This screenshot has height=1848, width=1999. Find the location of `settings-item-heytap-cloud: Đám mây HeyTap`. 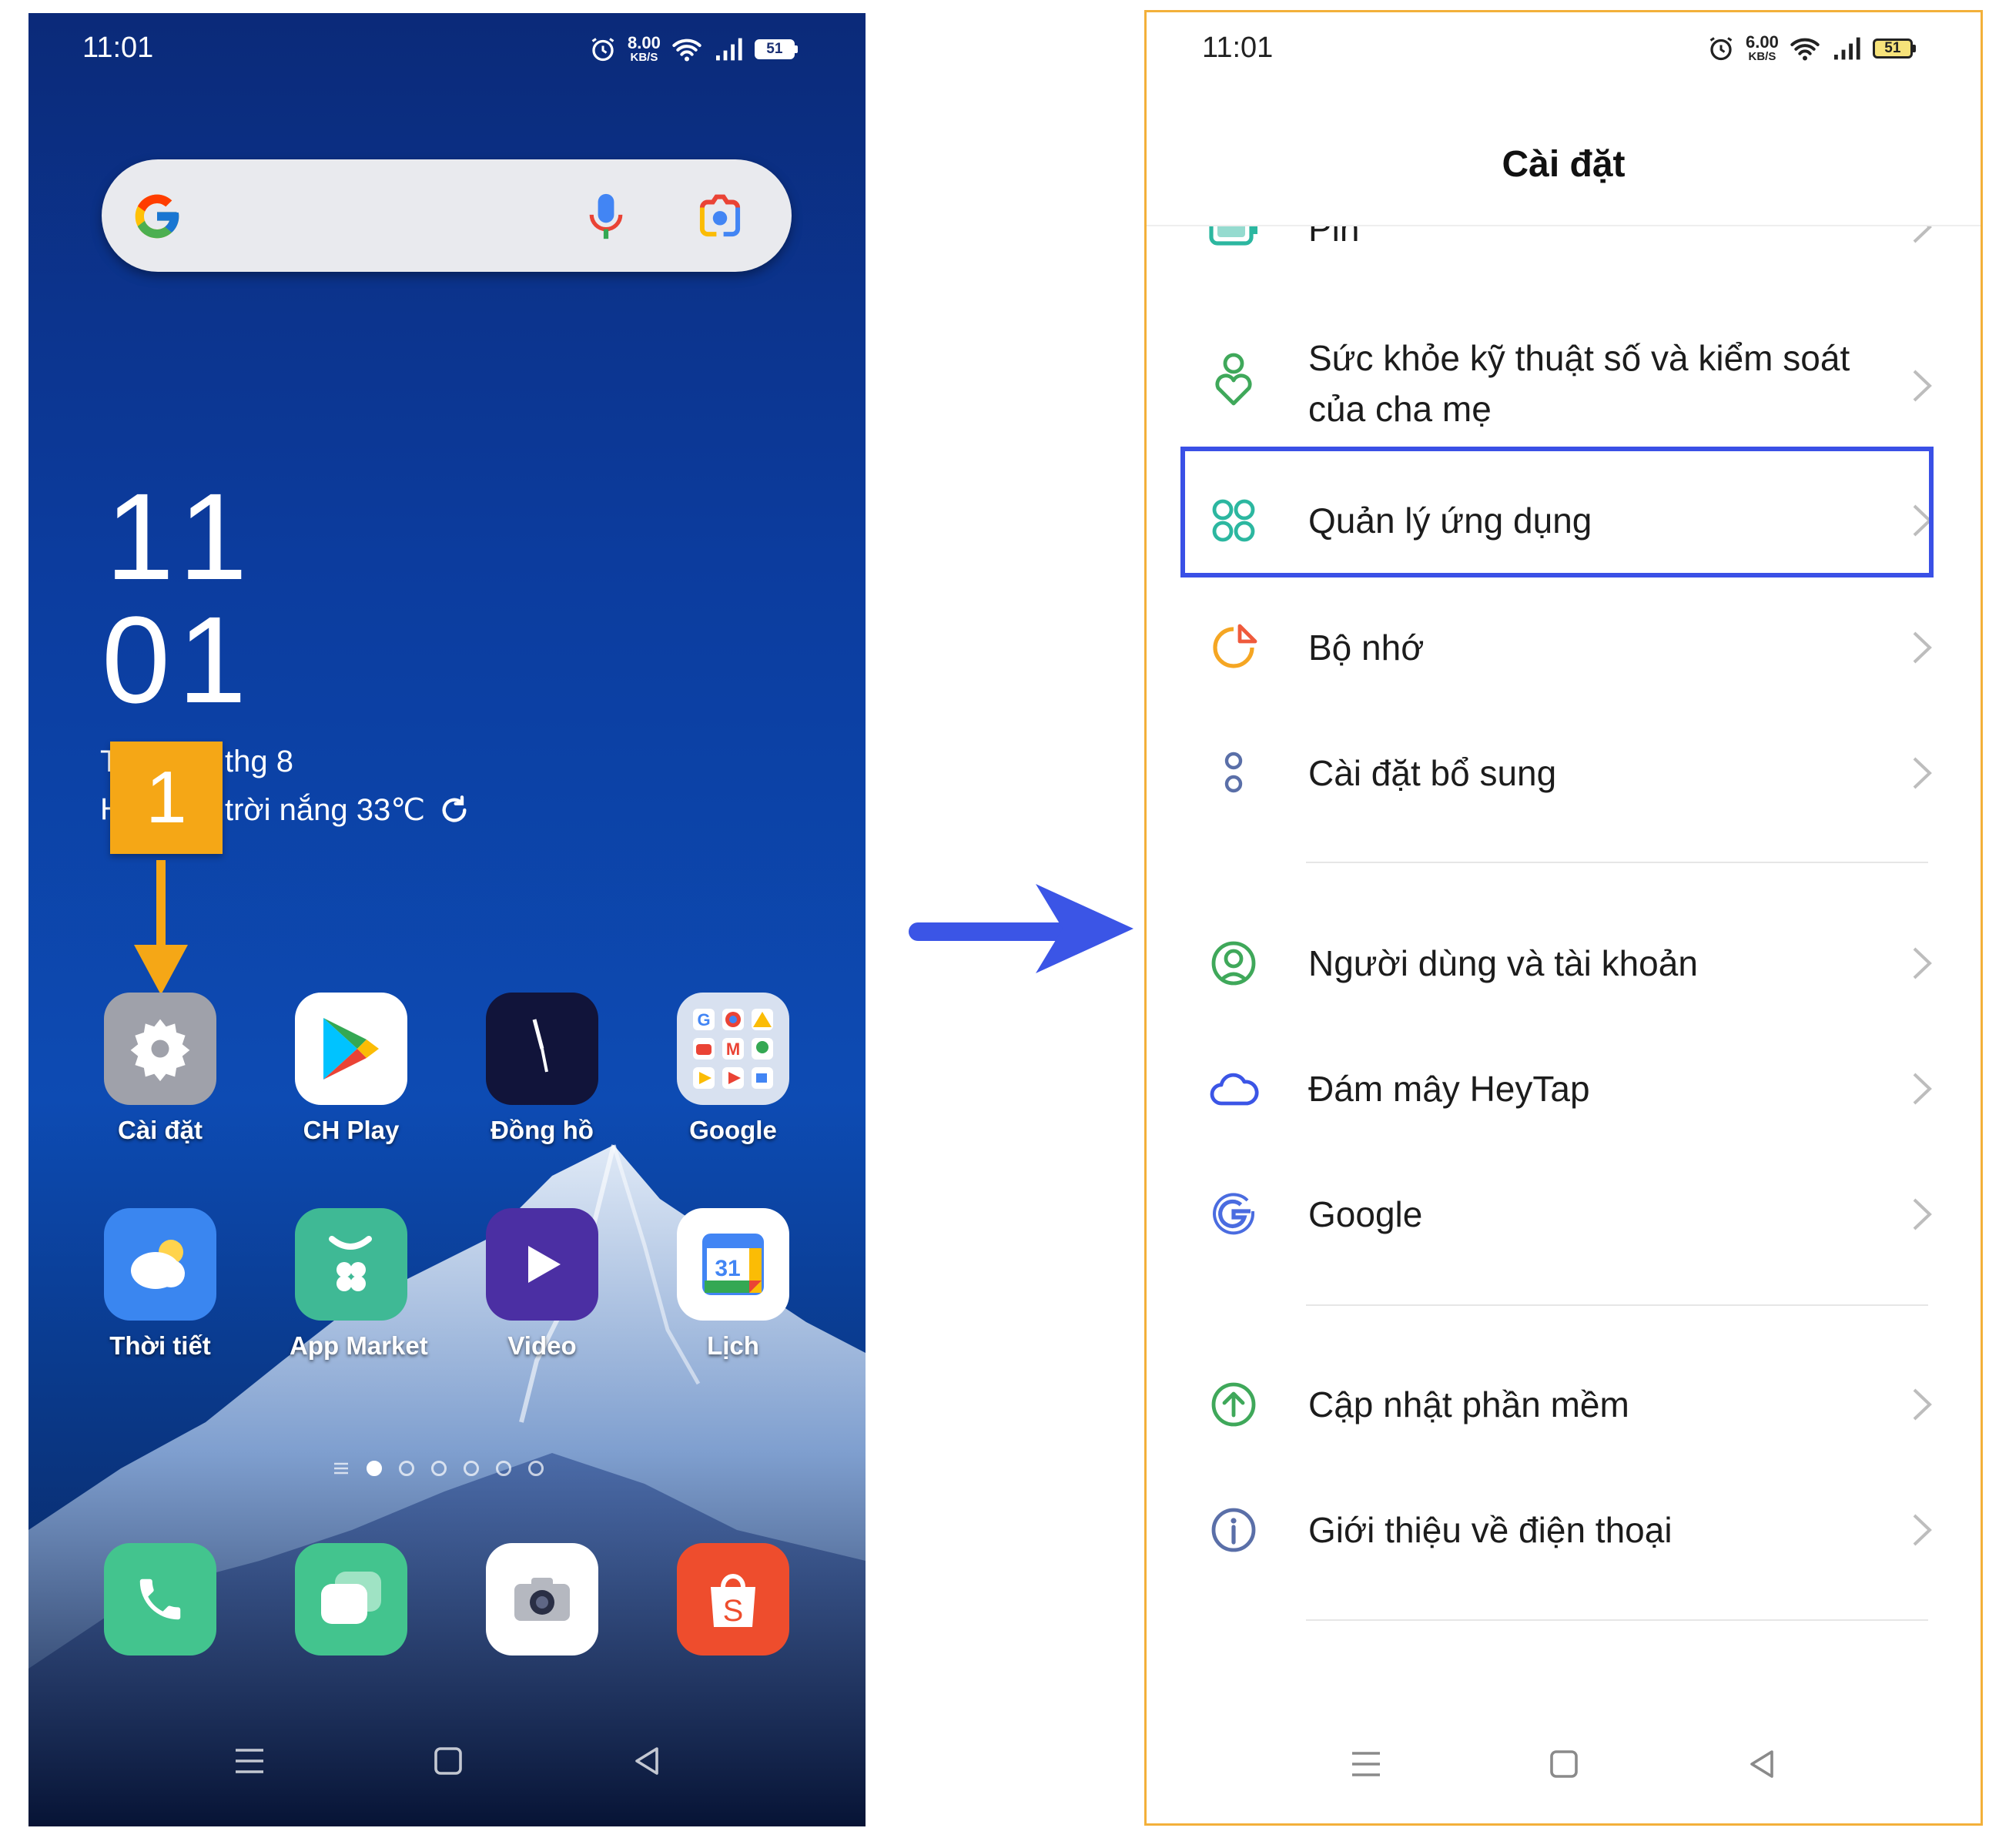

settings-item-heytap-cloud: Đám mây HeyTap is located at coordinates (1564, 1088).